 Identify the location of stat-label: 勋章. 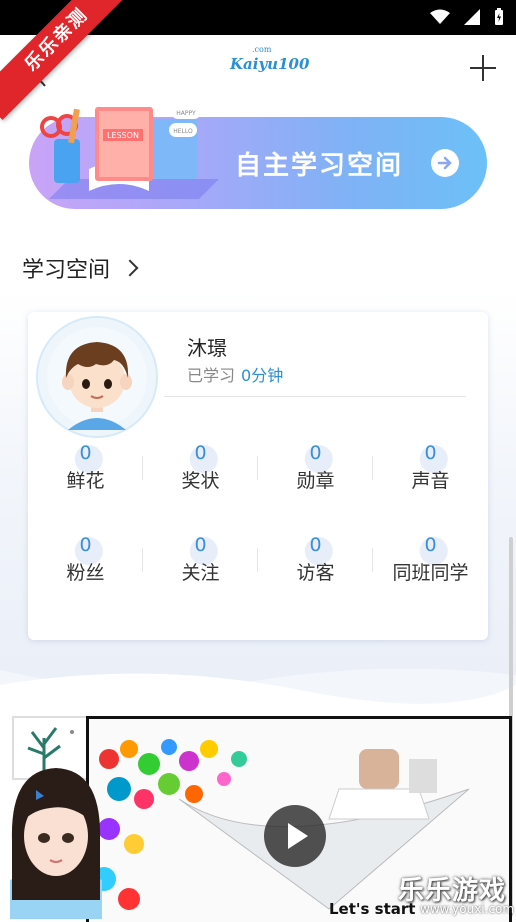
(315, 481).